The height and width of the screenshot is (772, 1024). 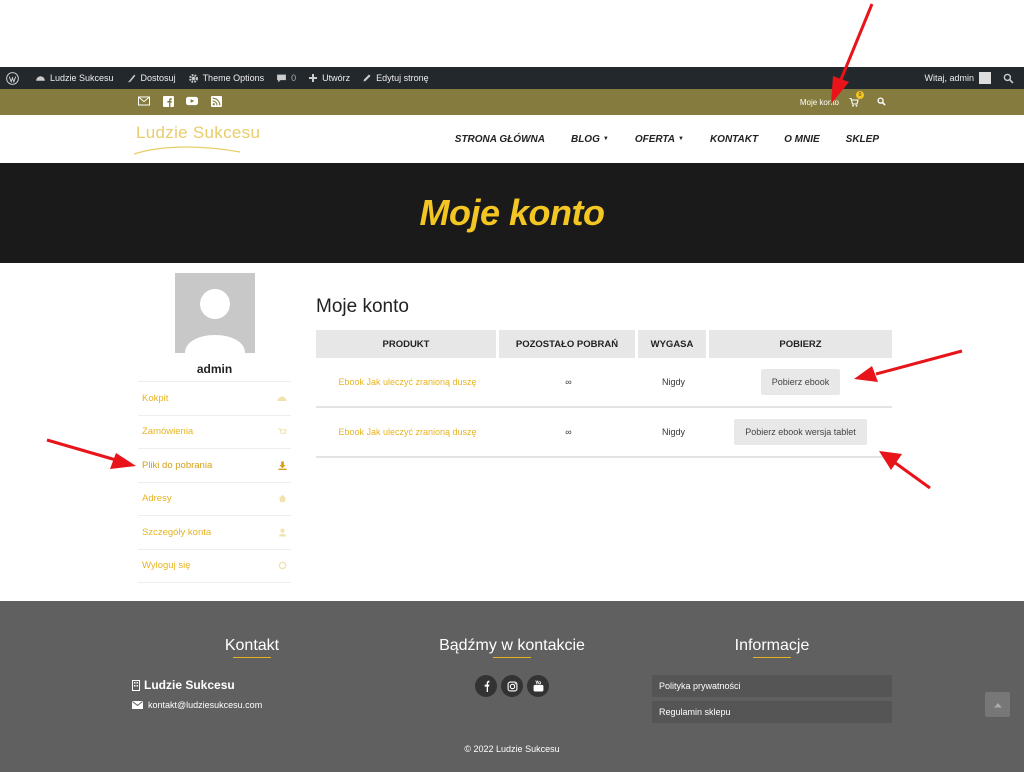 I want to click on comment-icon, so click(x=281, y=78).